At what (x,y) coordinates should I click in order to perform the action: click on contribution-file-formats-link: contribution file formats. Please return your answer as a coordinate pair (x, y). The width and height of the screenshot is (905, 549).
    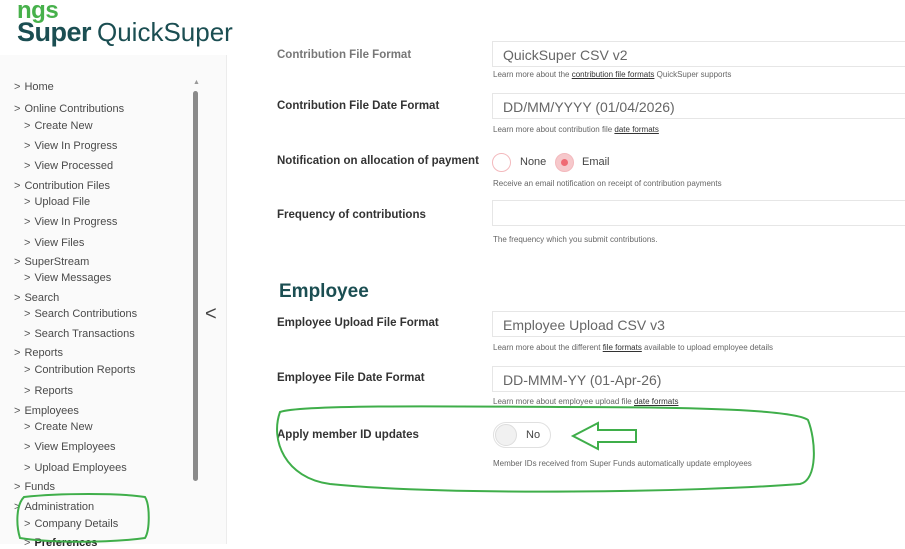
    Looking at the image, I should click on (613, 74).